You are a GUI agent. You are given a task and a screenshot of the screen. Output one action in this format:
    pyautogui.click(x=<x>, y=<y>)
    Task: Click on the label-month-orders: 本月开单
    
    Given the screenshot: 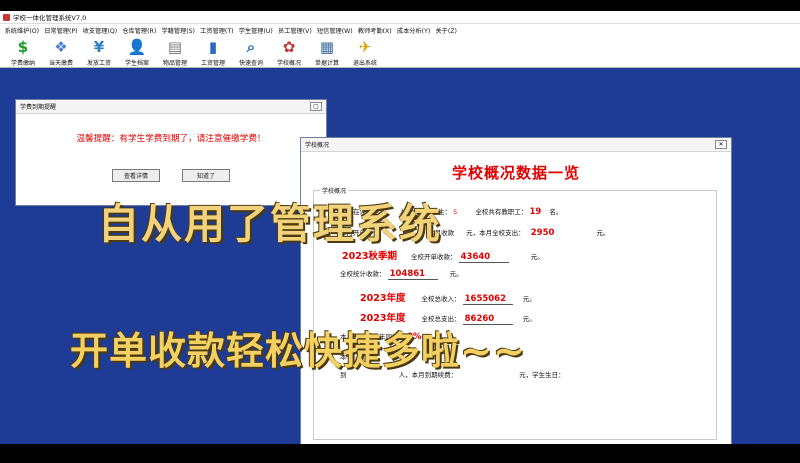 What is the action you would take?
    pyautogui.click(x=353, y=233)
    